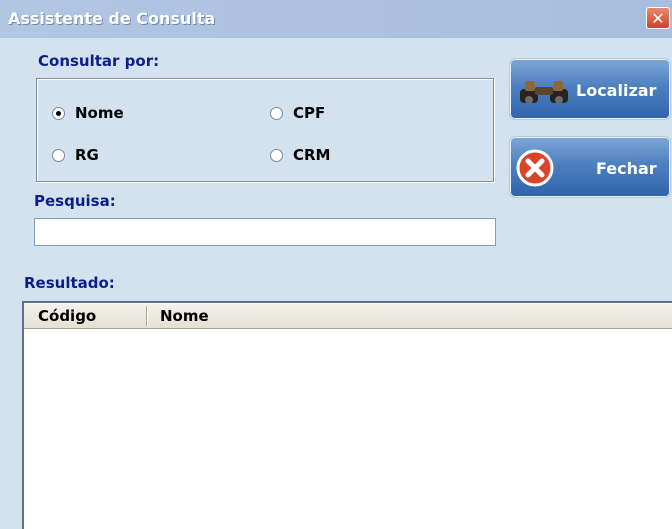 The width and height of the screenshot is (672, 529). I want to click on results-label: Resultado:, so click(69, 283).